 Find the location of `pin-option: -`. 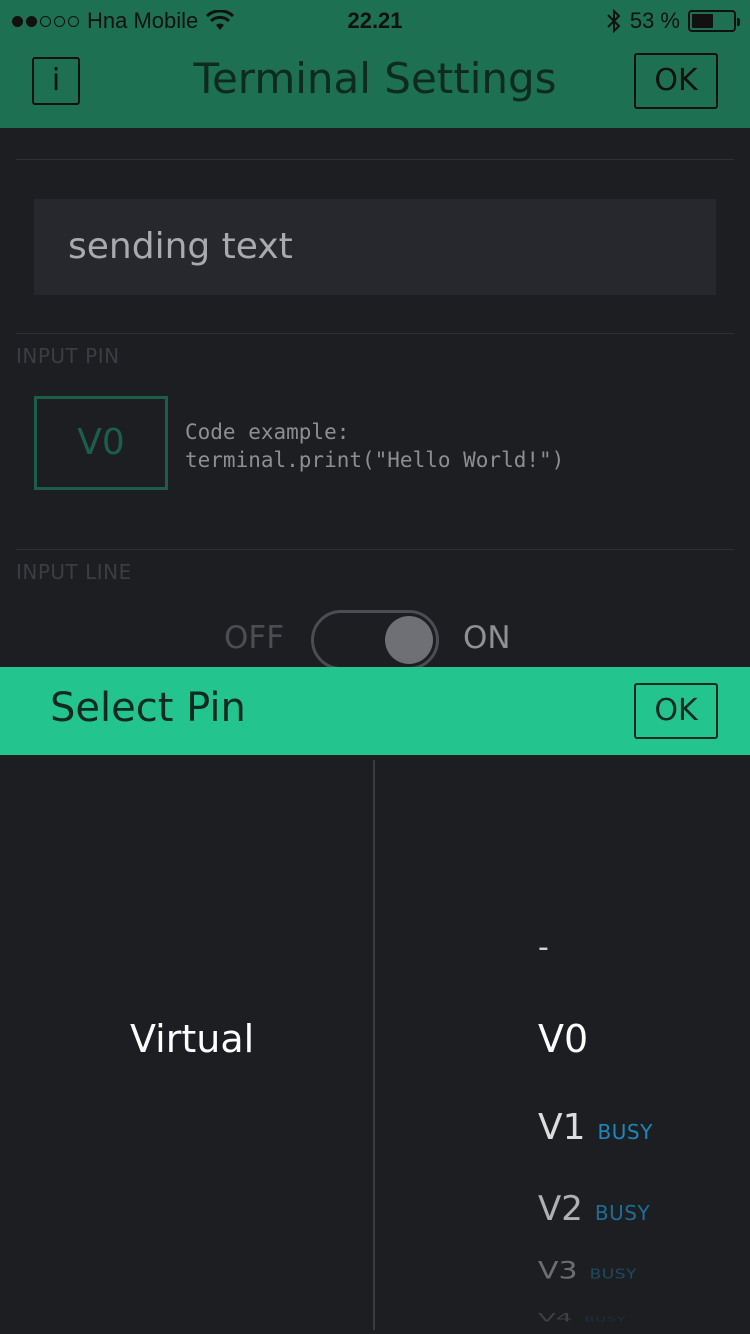

pin-option: - is located at coordinates (543, 947).